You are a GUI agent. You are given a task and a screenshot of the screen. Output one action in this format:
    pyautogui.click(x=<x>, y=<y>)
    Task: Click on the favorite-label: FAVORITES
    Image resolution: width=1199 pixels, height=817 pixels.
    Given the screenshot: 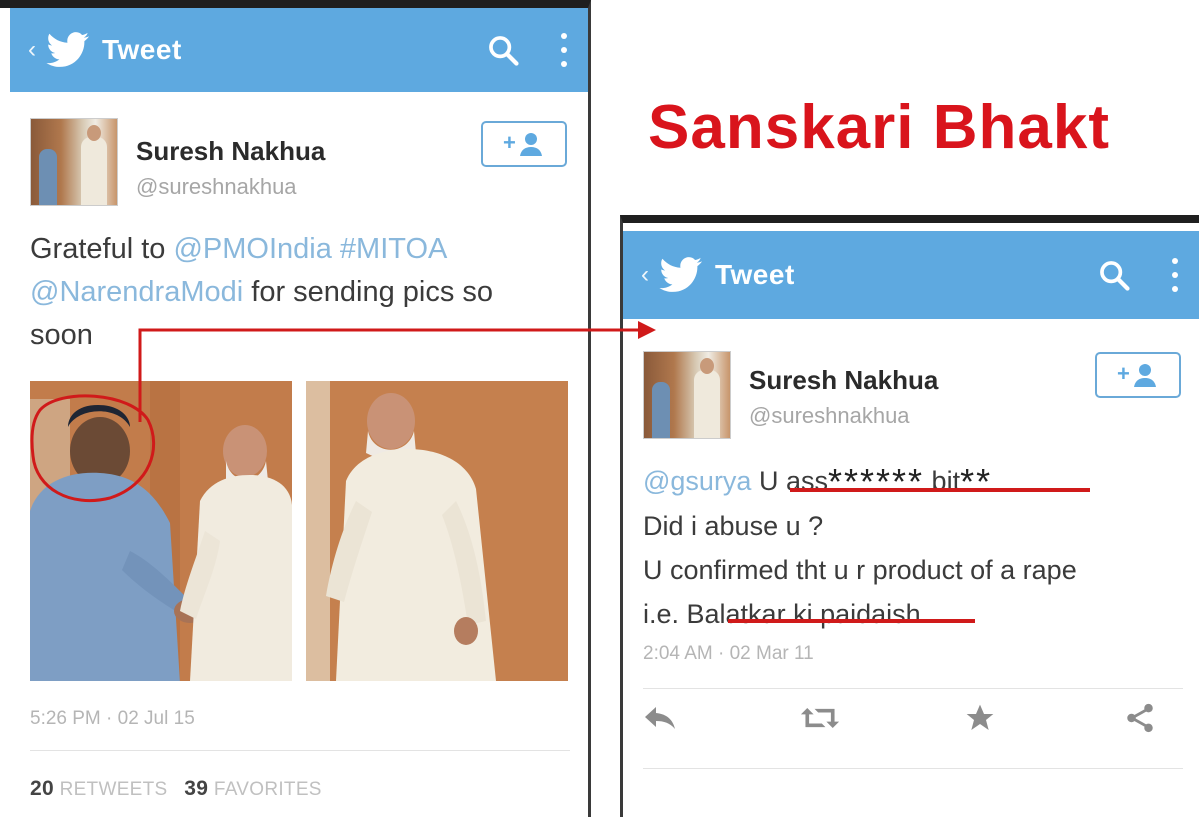 What is the action you would take?
    pyautogui.click(x=267, y=789)
    